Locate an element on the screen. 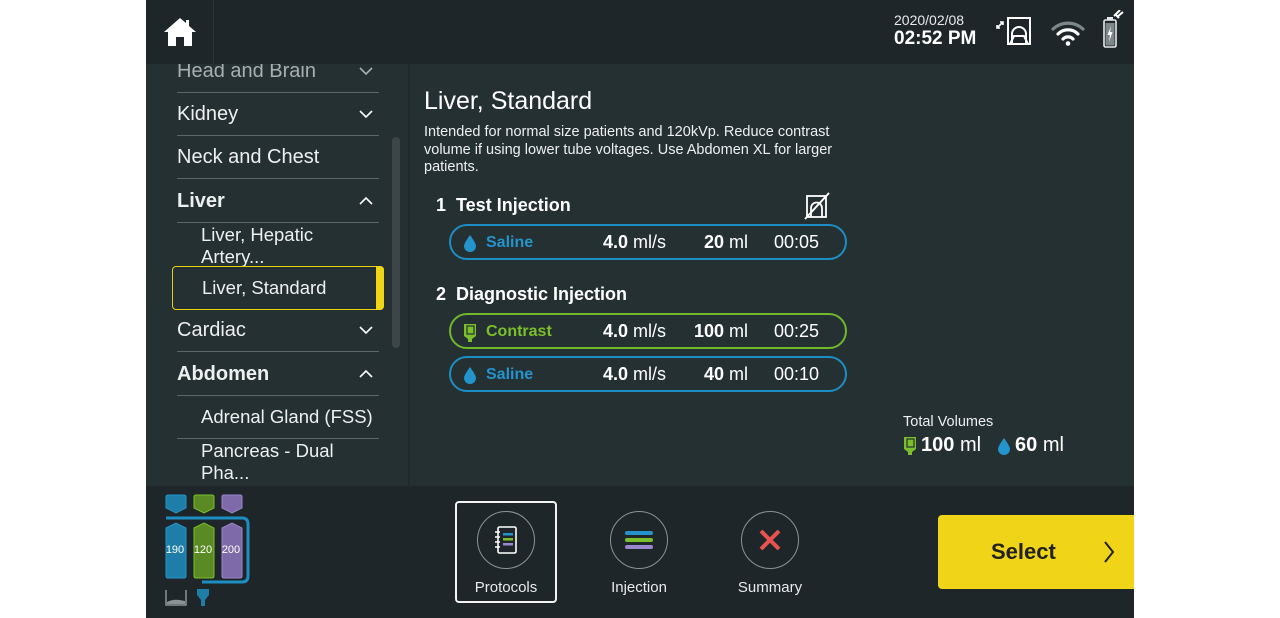  total-contrast-value: 100 is located at coordinates (938, 445).